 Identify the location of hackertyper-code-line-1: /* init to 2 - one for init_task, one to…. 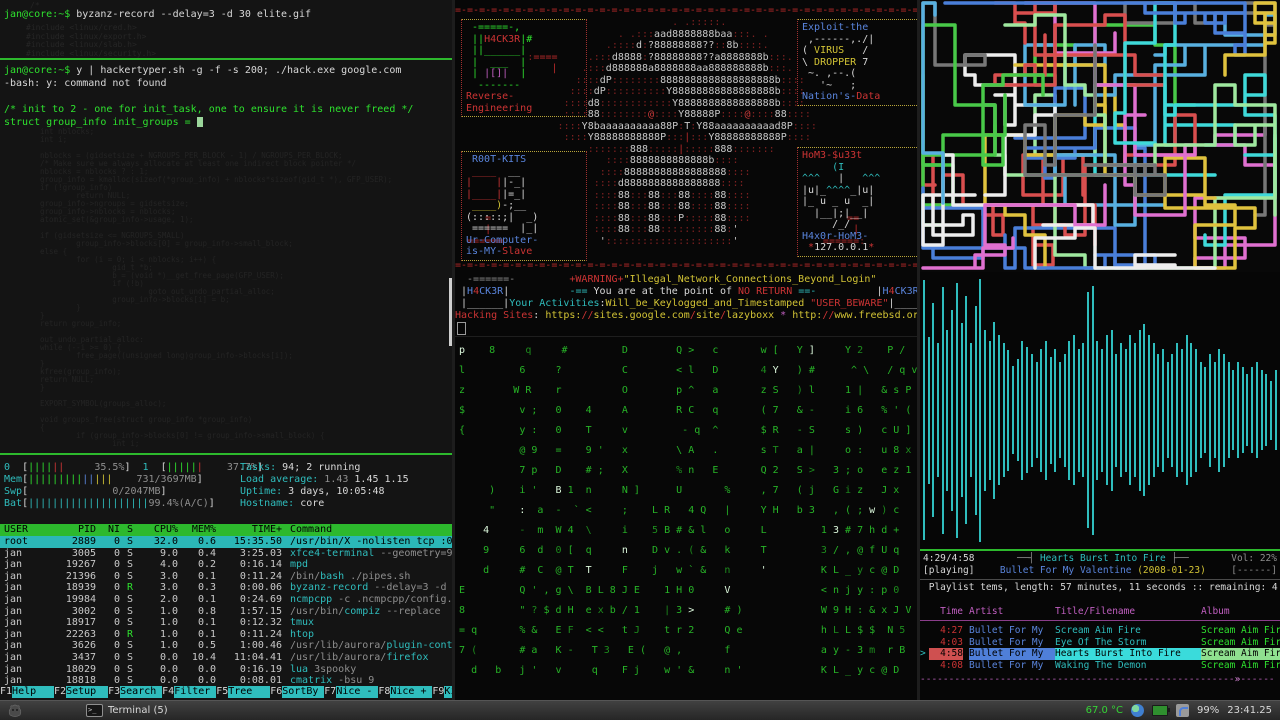
(209, 109).